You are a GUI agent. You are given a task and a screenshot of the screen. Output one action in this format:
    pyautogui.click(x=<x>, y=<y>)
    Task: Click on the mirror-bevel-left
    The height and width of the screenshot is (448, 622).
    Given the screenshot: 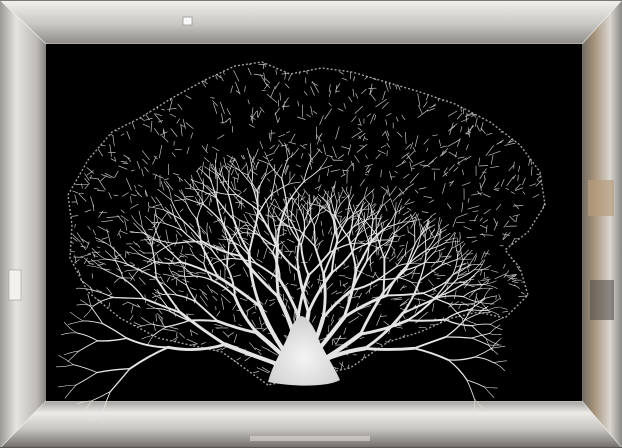 What is the action you would take?
    pyautogui.click(x=23, y=224)
    